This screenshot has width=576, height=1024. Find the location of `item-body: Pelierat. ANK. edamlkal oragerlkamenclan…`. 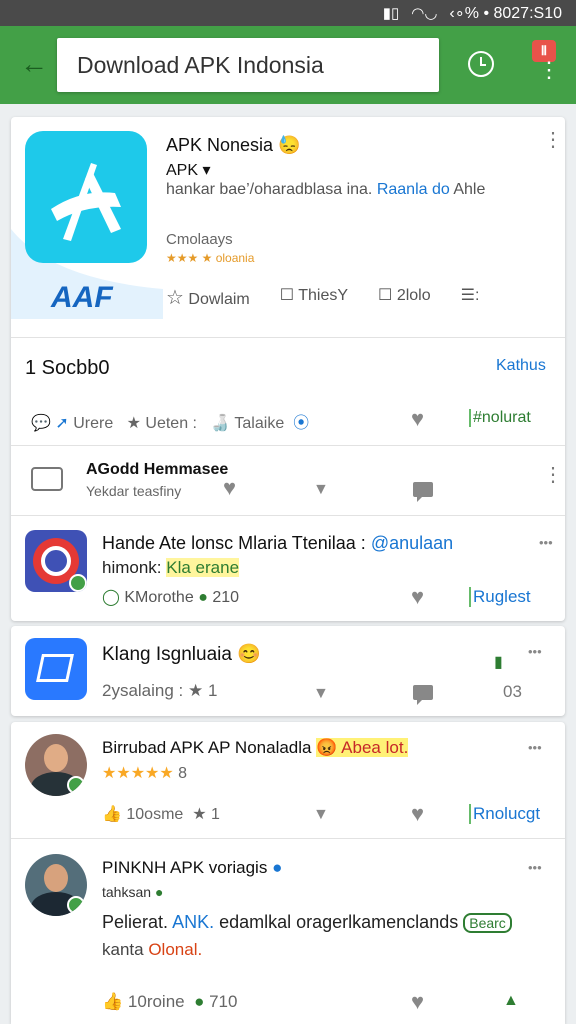

item-body: Pelierat. ANK. edamlkal oragerlkamenclan… is located at coordinates (307, 922).